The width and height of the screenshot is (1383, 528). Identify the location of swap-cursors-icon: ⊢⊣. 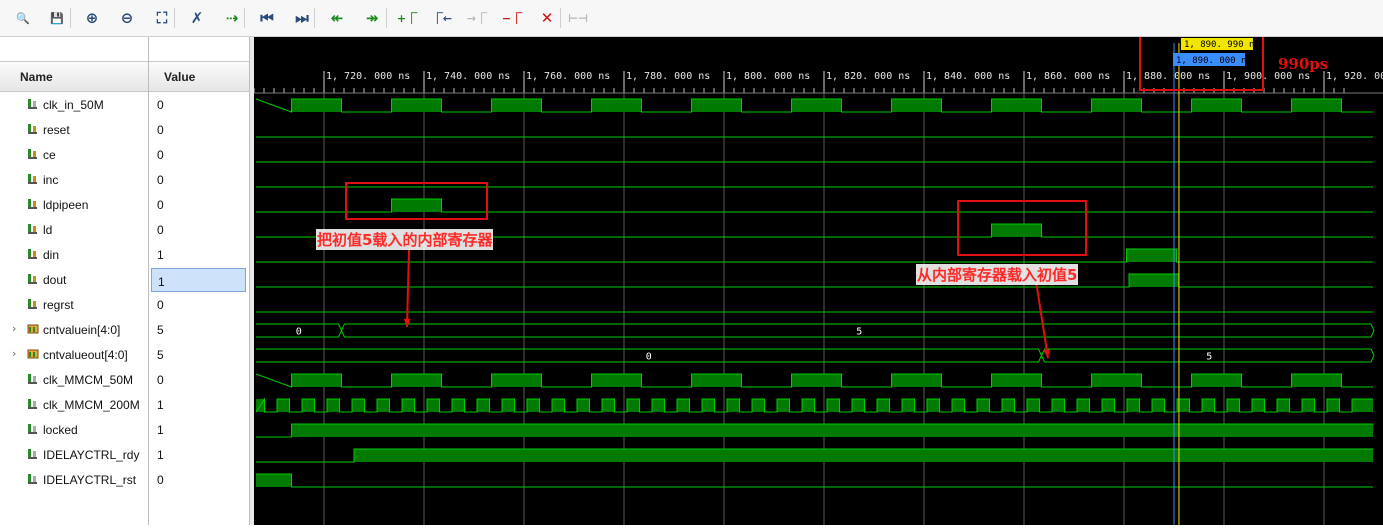
(578, 18).